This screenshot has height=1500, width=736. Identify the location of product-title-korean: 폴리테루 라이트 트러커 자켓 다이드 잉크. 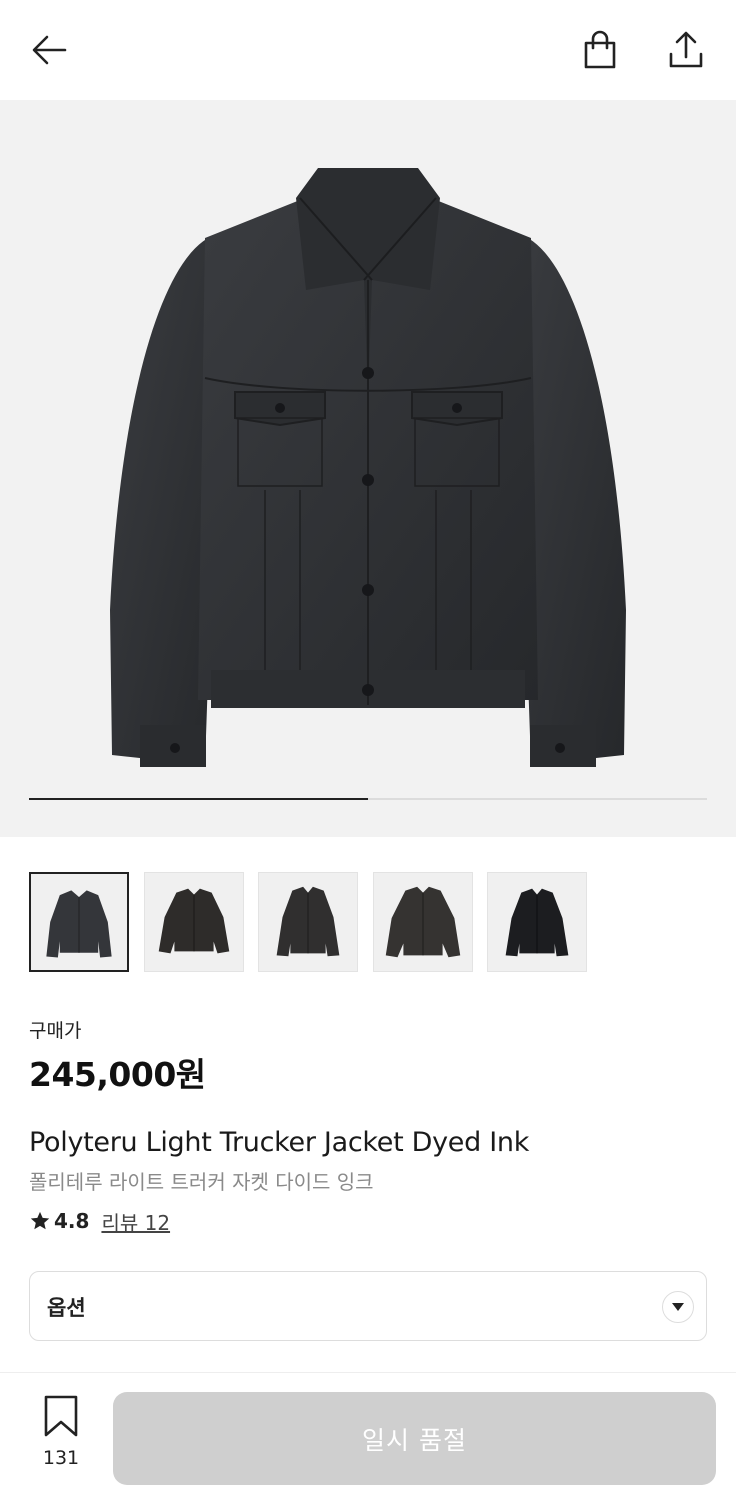
(201, 1182).